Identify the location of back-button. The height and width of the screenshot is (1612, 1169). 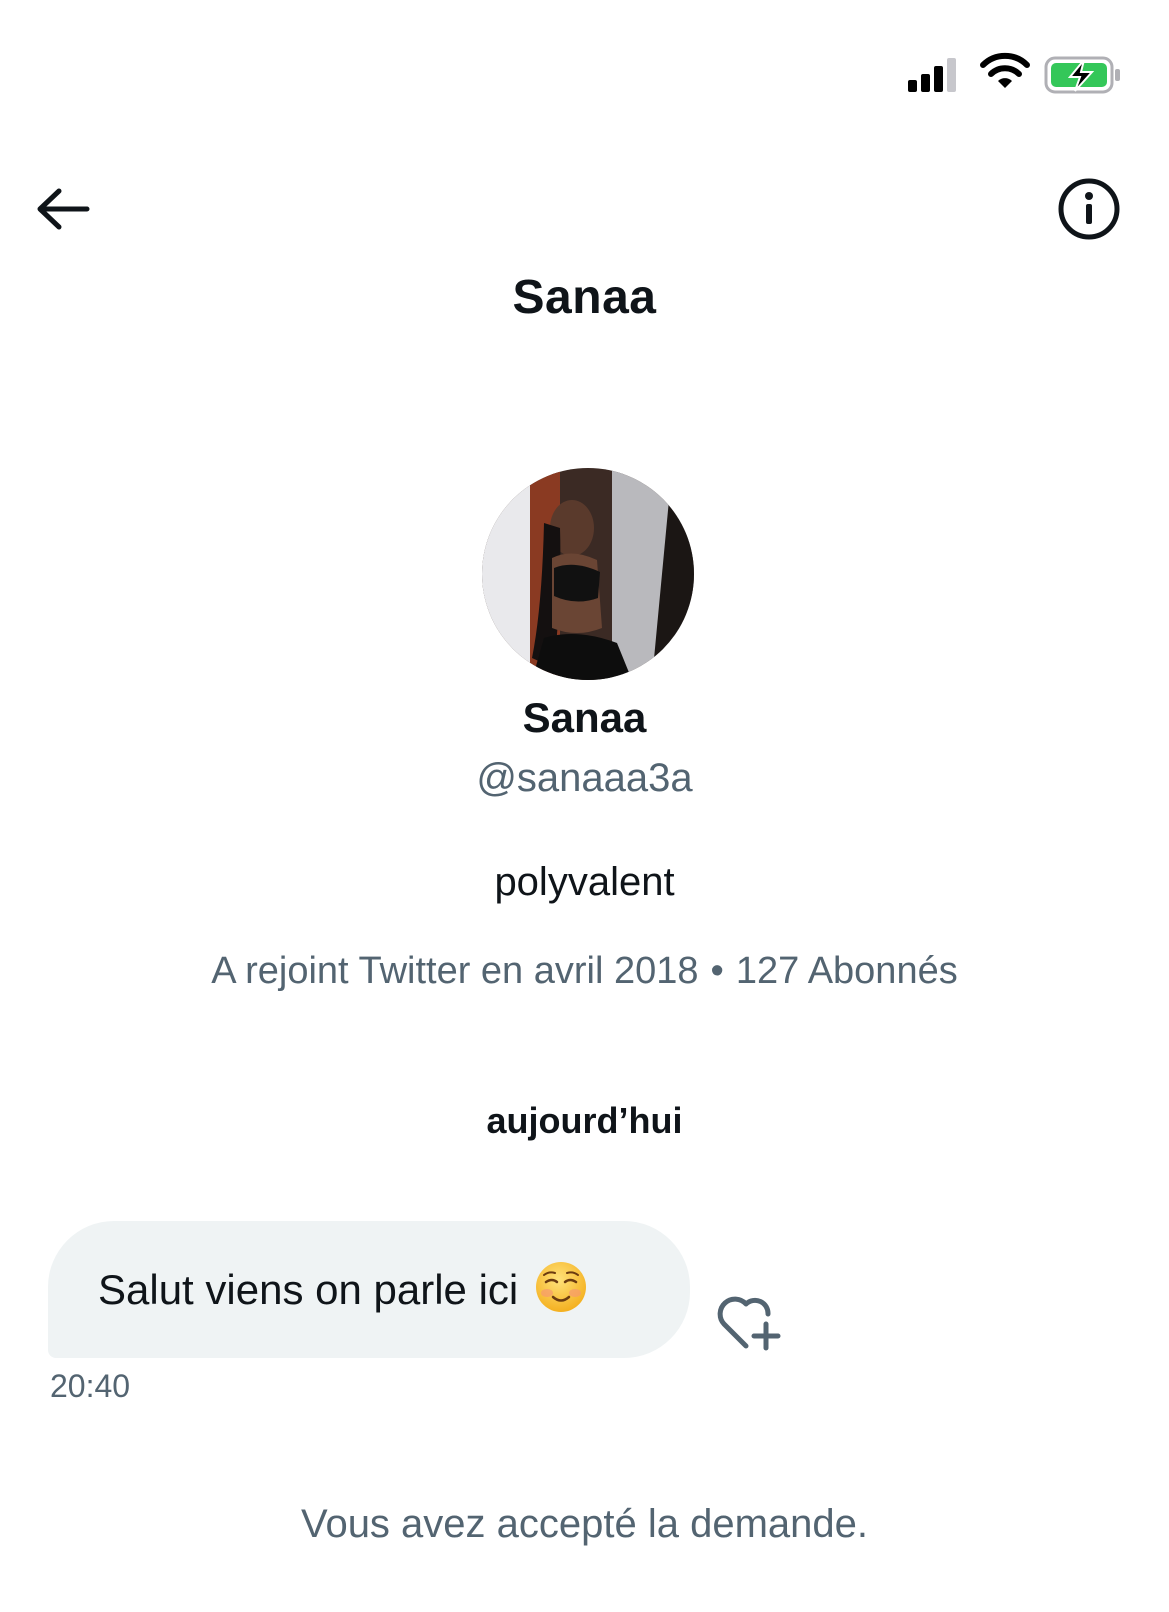
(63, 209).